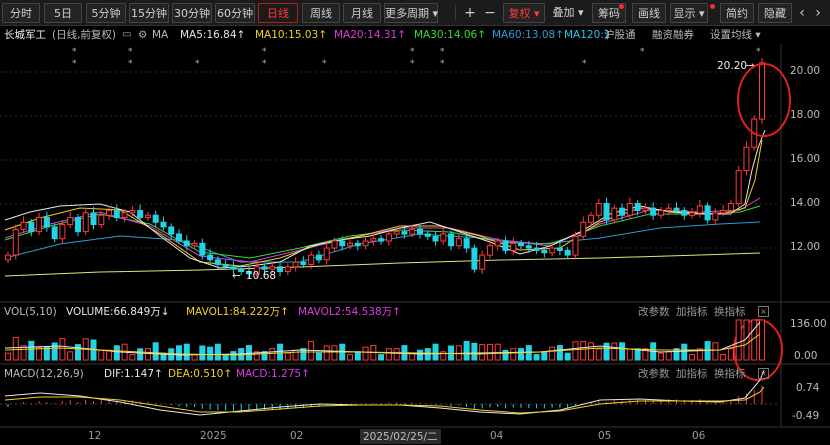 Image resolution: width=830 pixels, height=445 pixels. Describe the element at coordinates (118, 312) in the screenshot. I see `volume-value: VOLUME:66.849万↓` at that location.